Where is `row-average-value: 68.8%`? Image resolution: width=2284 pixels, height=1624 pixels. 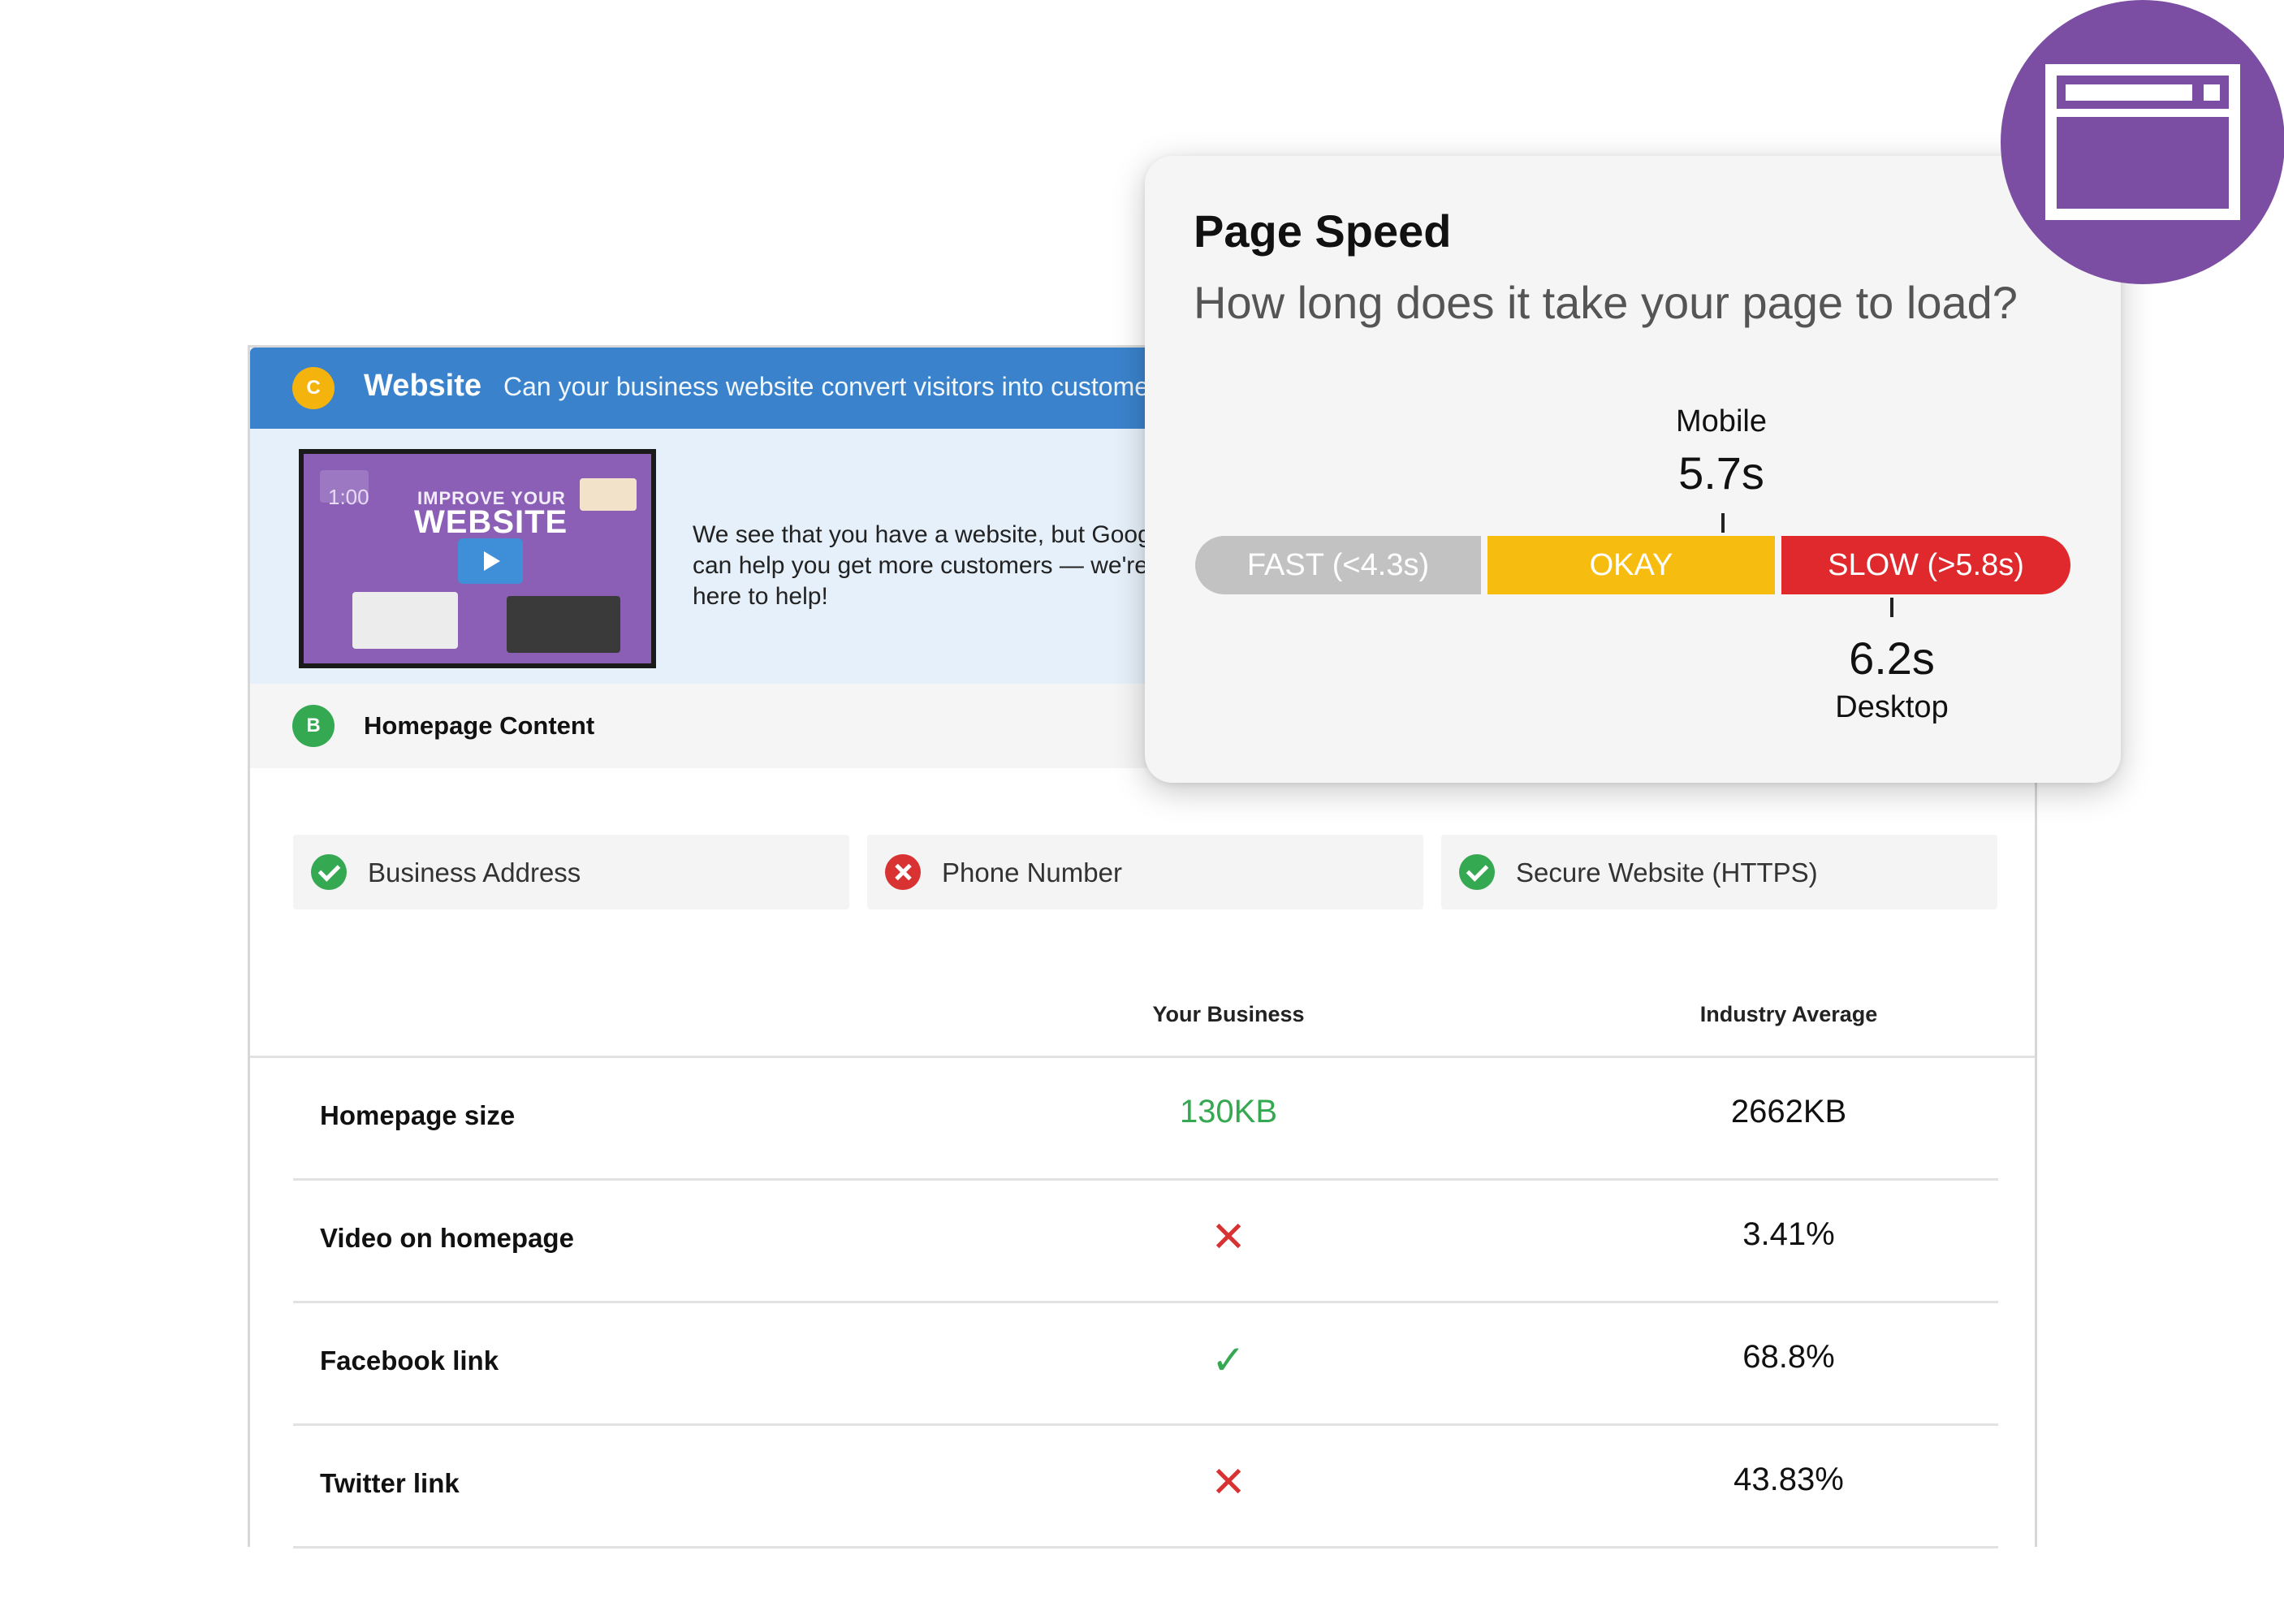
row-average-value: 68.8% is located at coordinates (1788, 1357).